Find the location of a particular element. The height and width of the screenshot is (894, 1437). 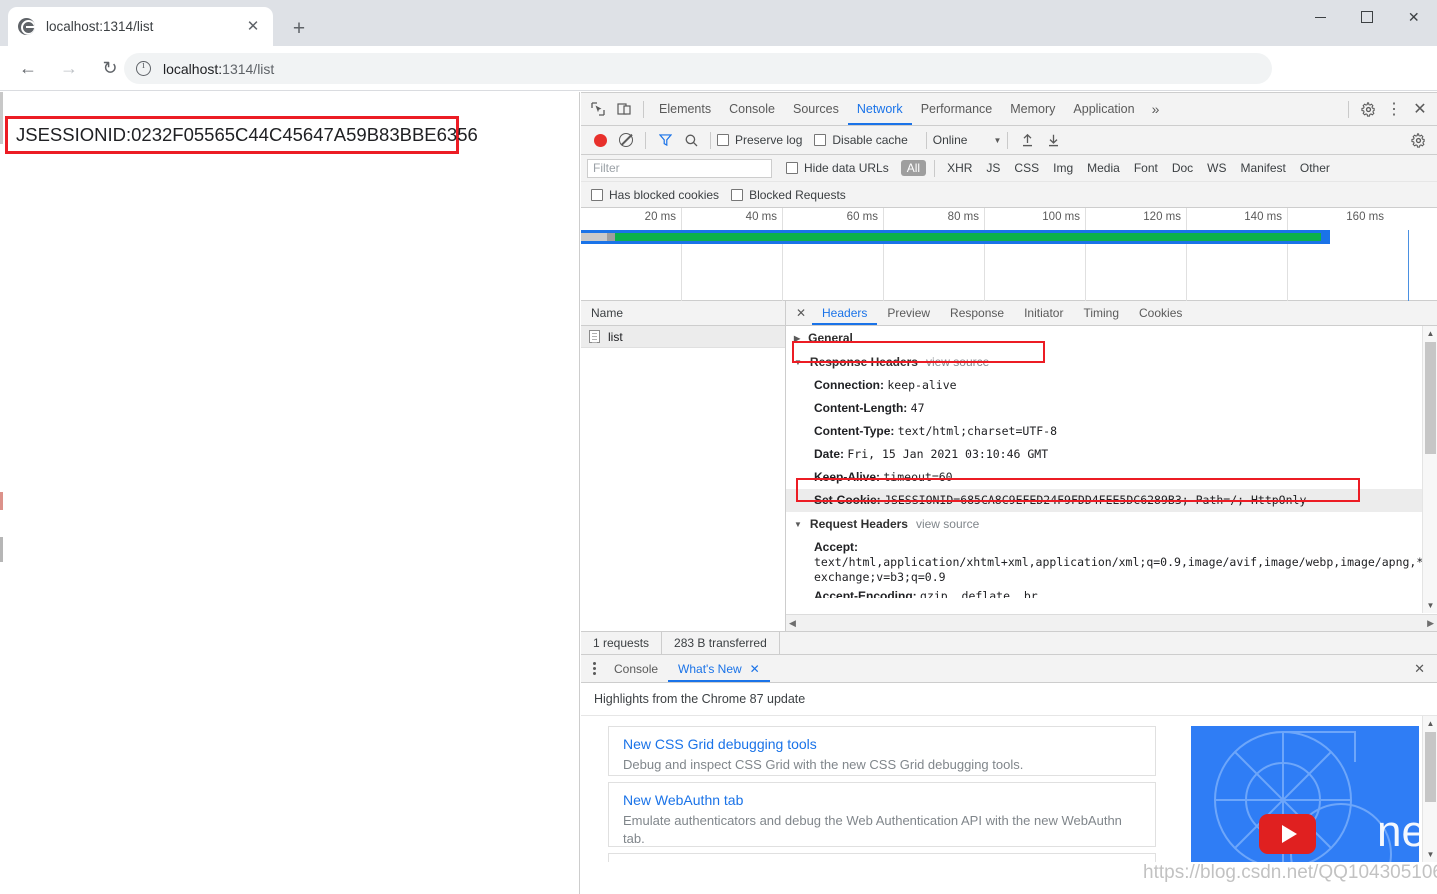

drawer-tab-close-icon: ✕ is located at coordinates (755, 669).